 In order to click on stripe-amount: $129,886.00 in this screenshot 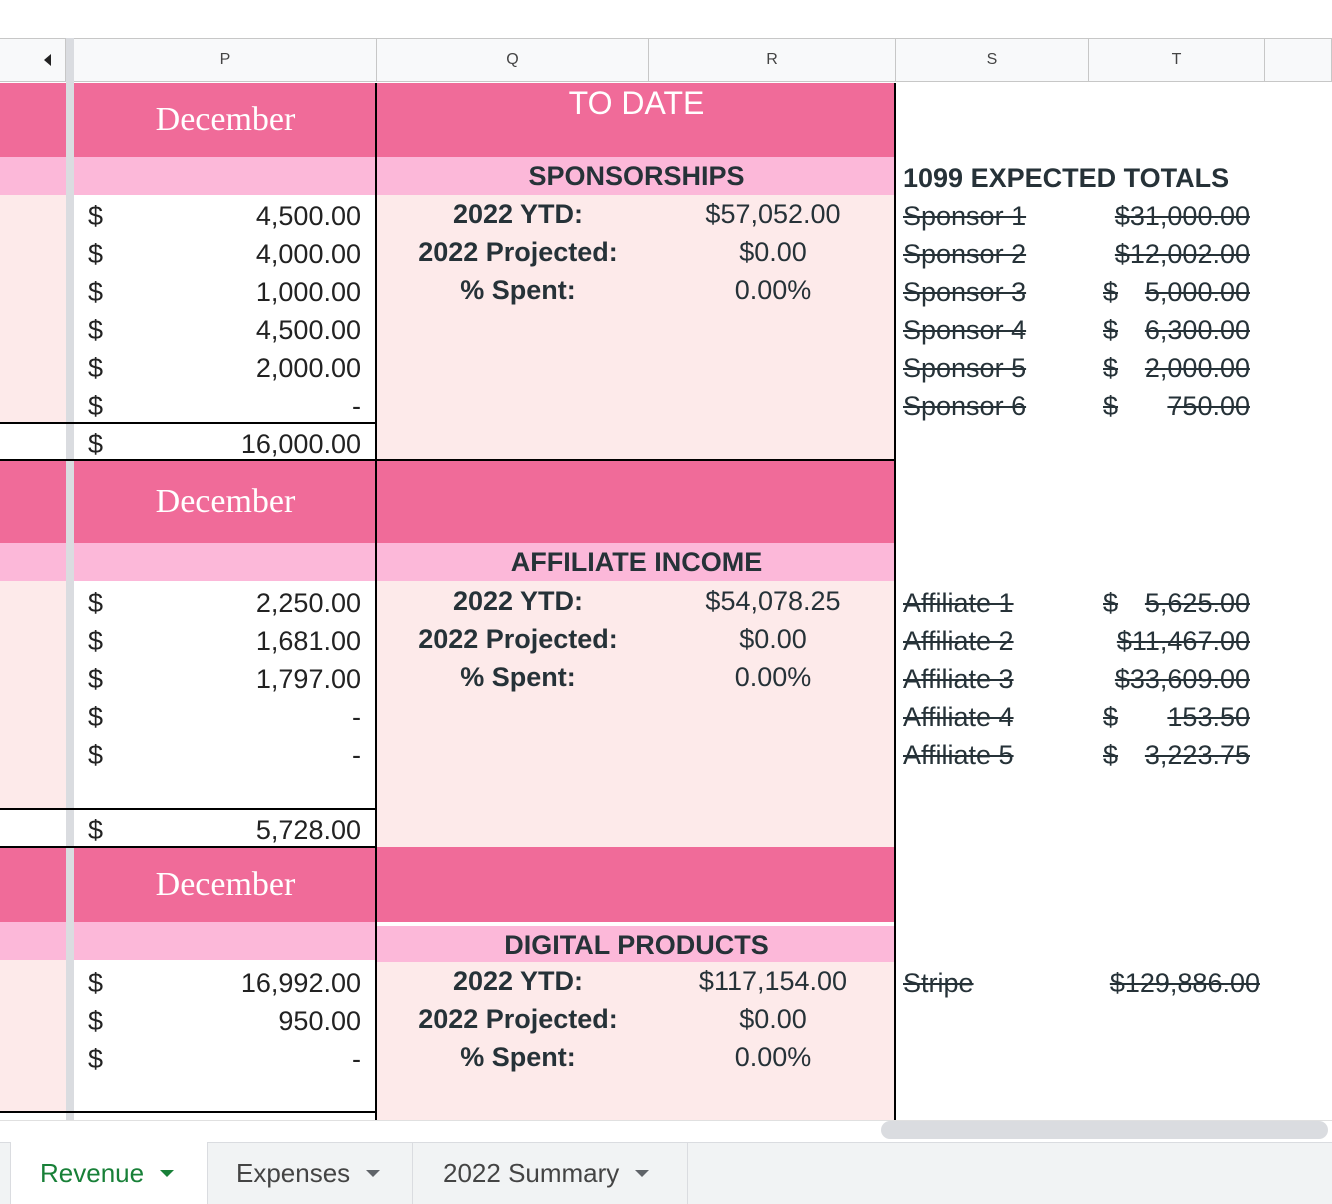, I will do `click(1177, 983)`.